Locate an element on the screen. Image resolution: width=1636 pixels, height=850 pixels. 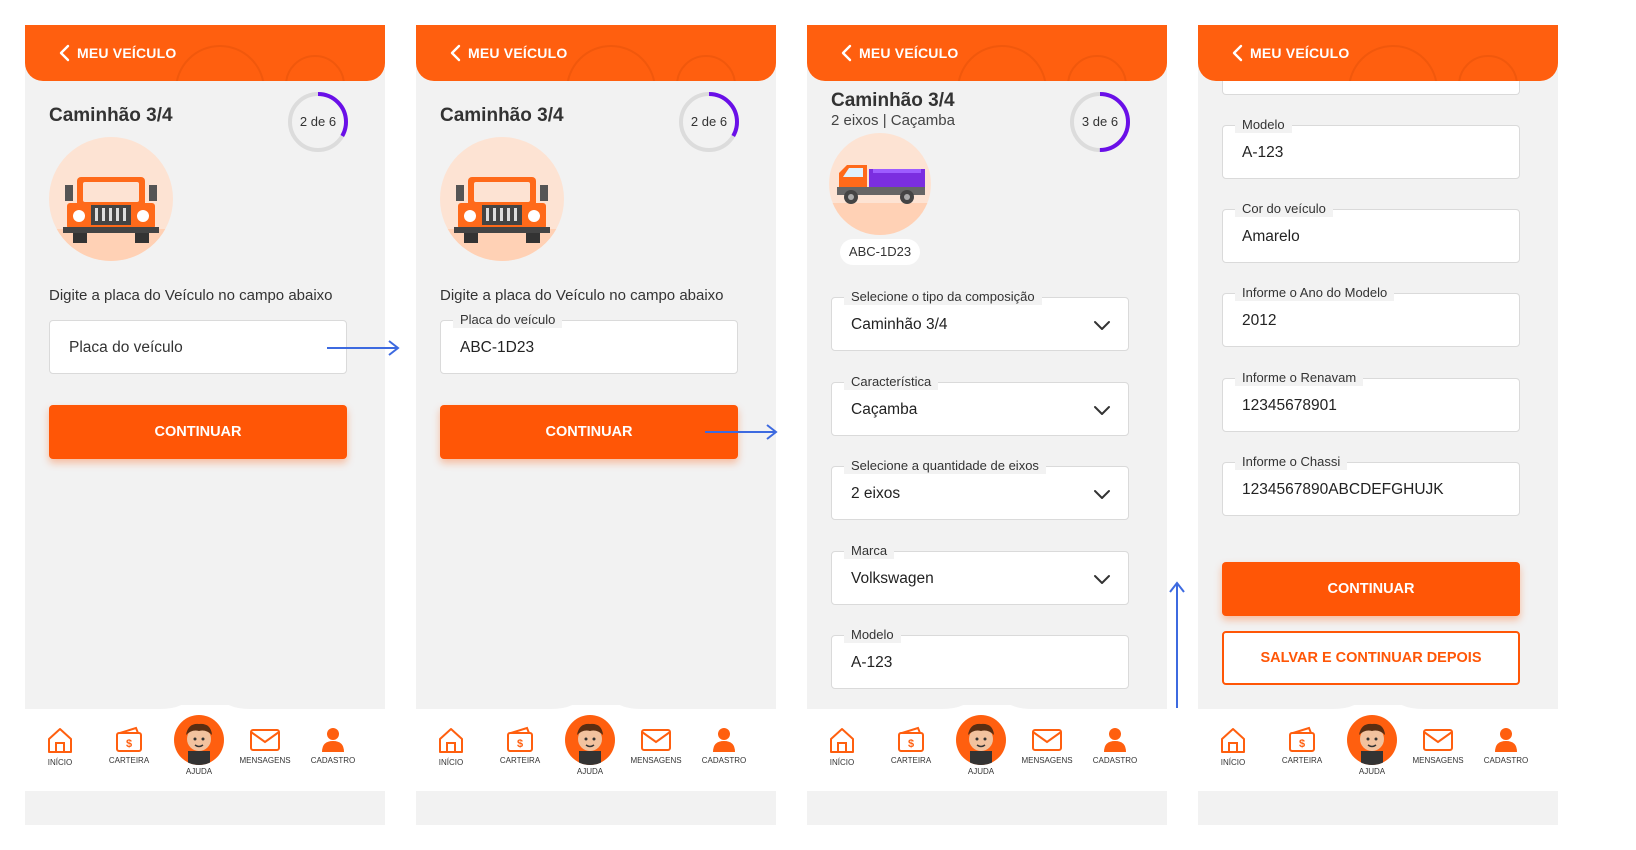
progress-label: 2 de 6 is located at coordinates (318, 121).